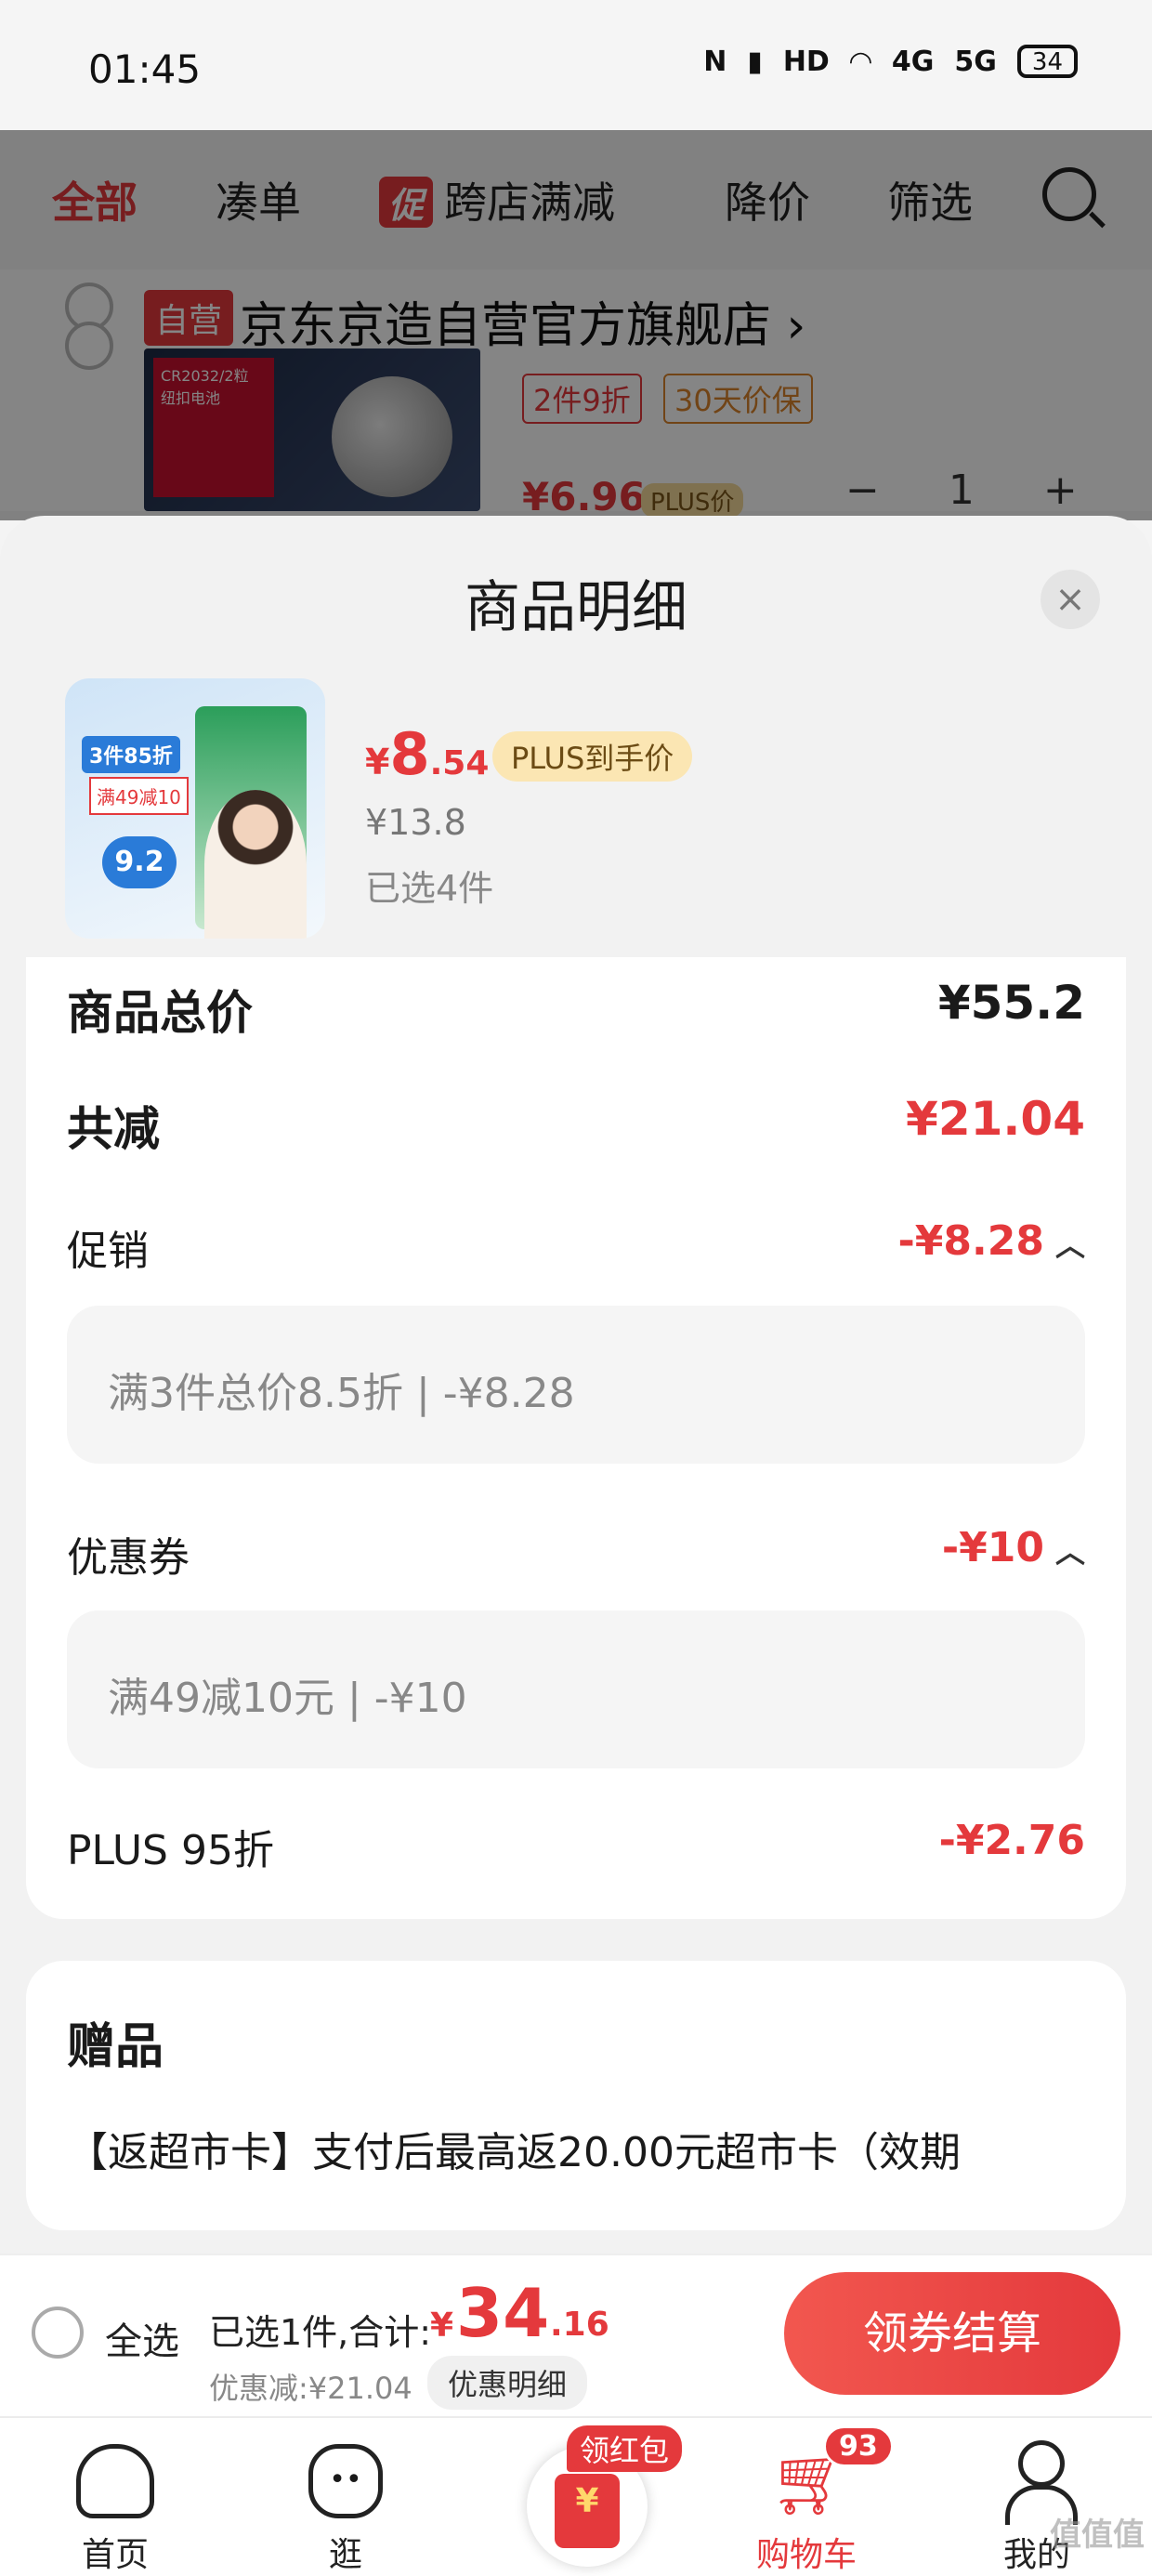  Describe the element at coordinates (139, 862) in the screenshot. I see `thumb-price-badge: 9.2` at that location.